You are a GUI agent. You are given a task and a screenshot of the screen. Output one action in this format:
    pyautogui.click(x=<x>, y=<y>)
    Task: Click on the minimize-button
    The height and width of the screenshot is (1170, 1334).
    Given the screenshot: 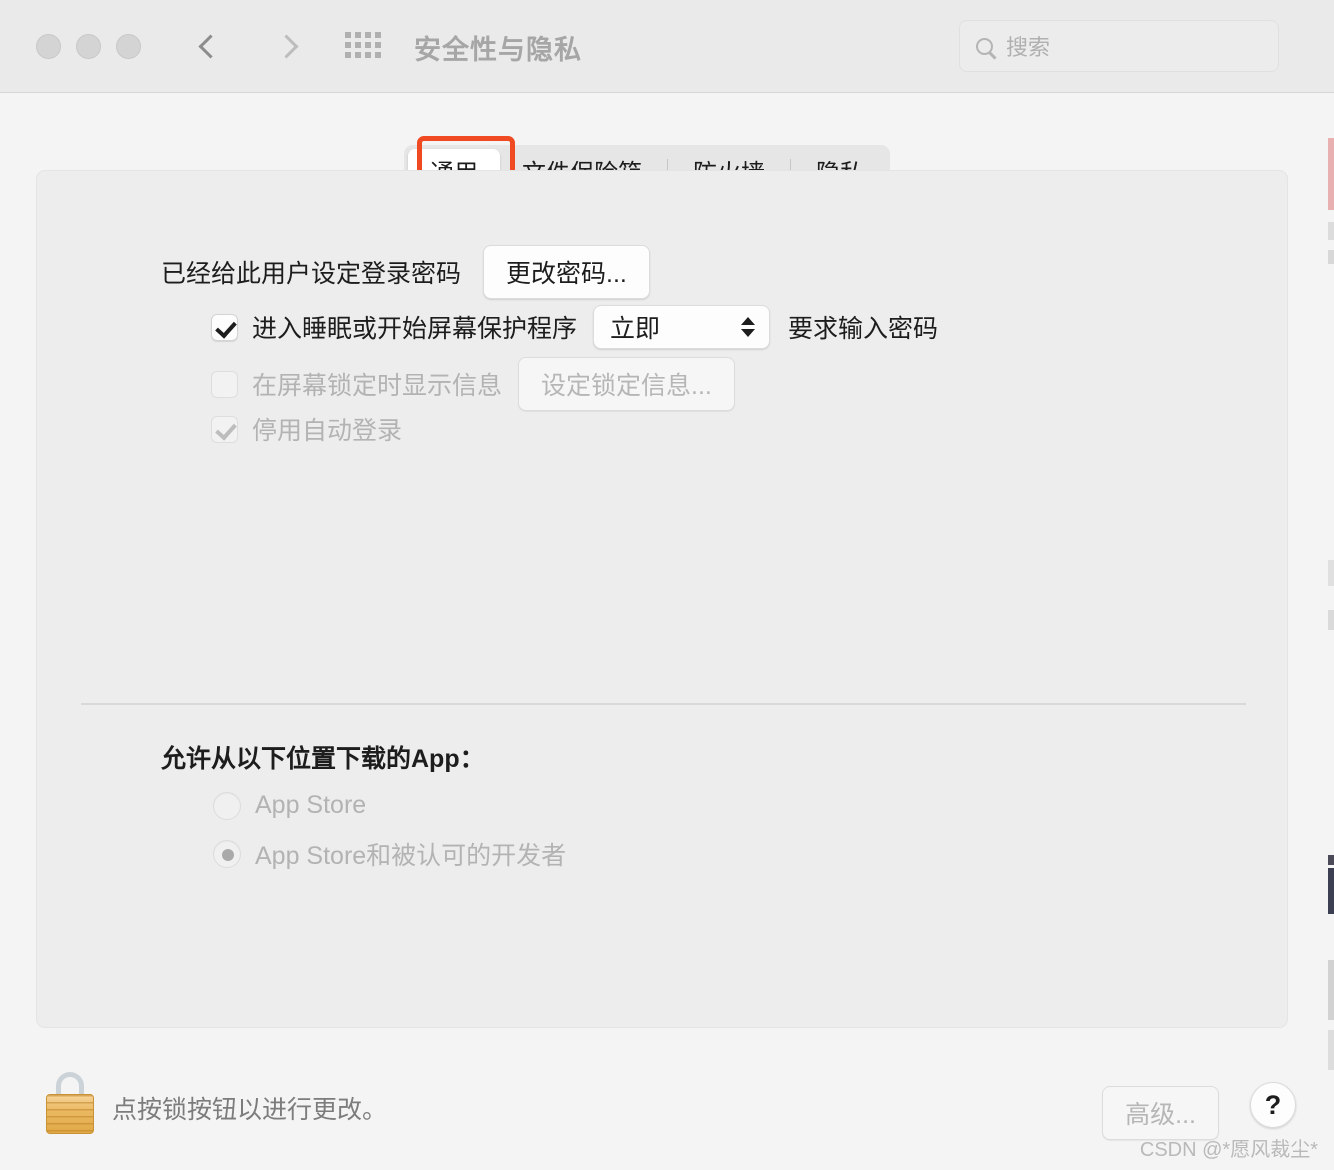 What is the action you would take?
    pyautogui.click(x=88, y=46)
    